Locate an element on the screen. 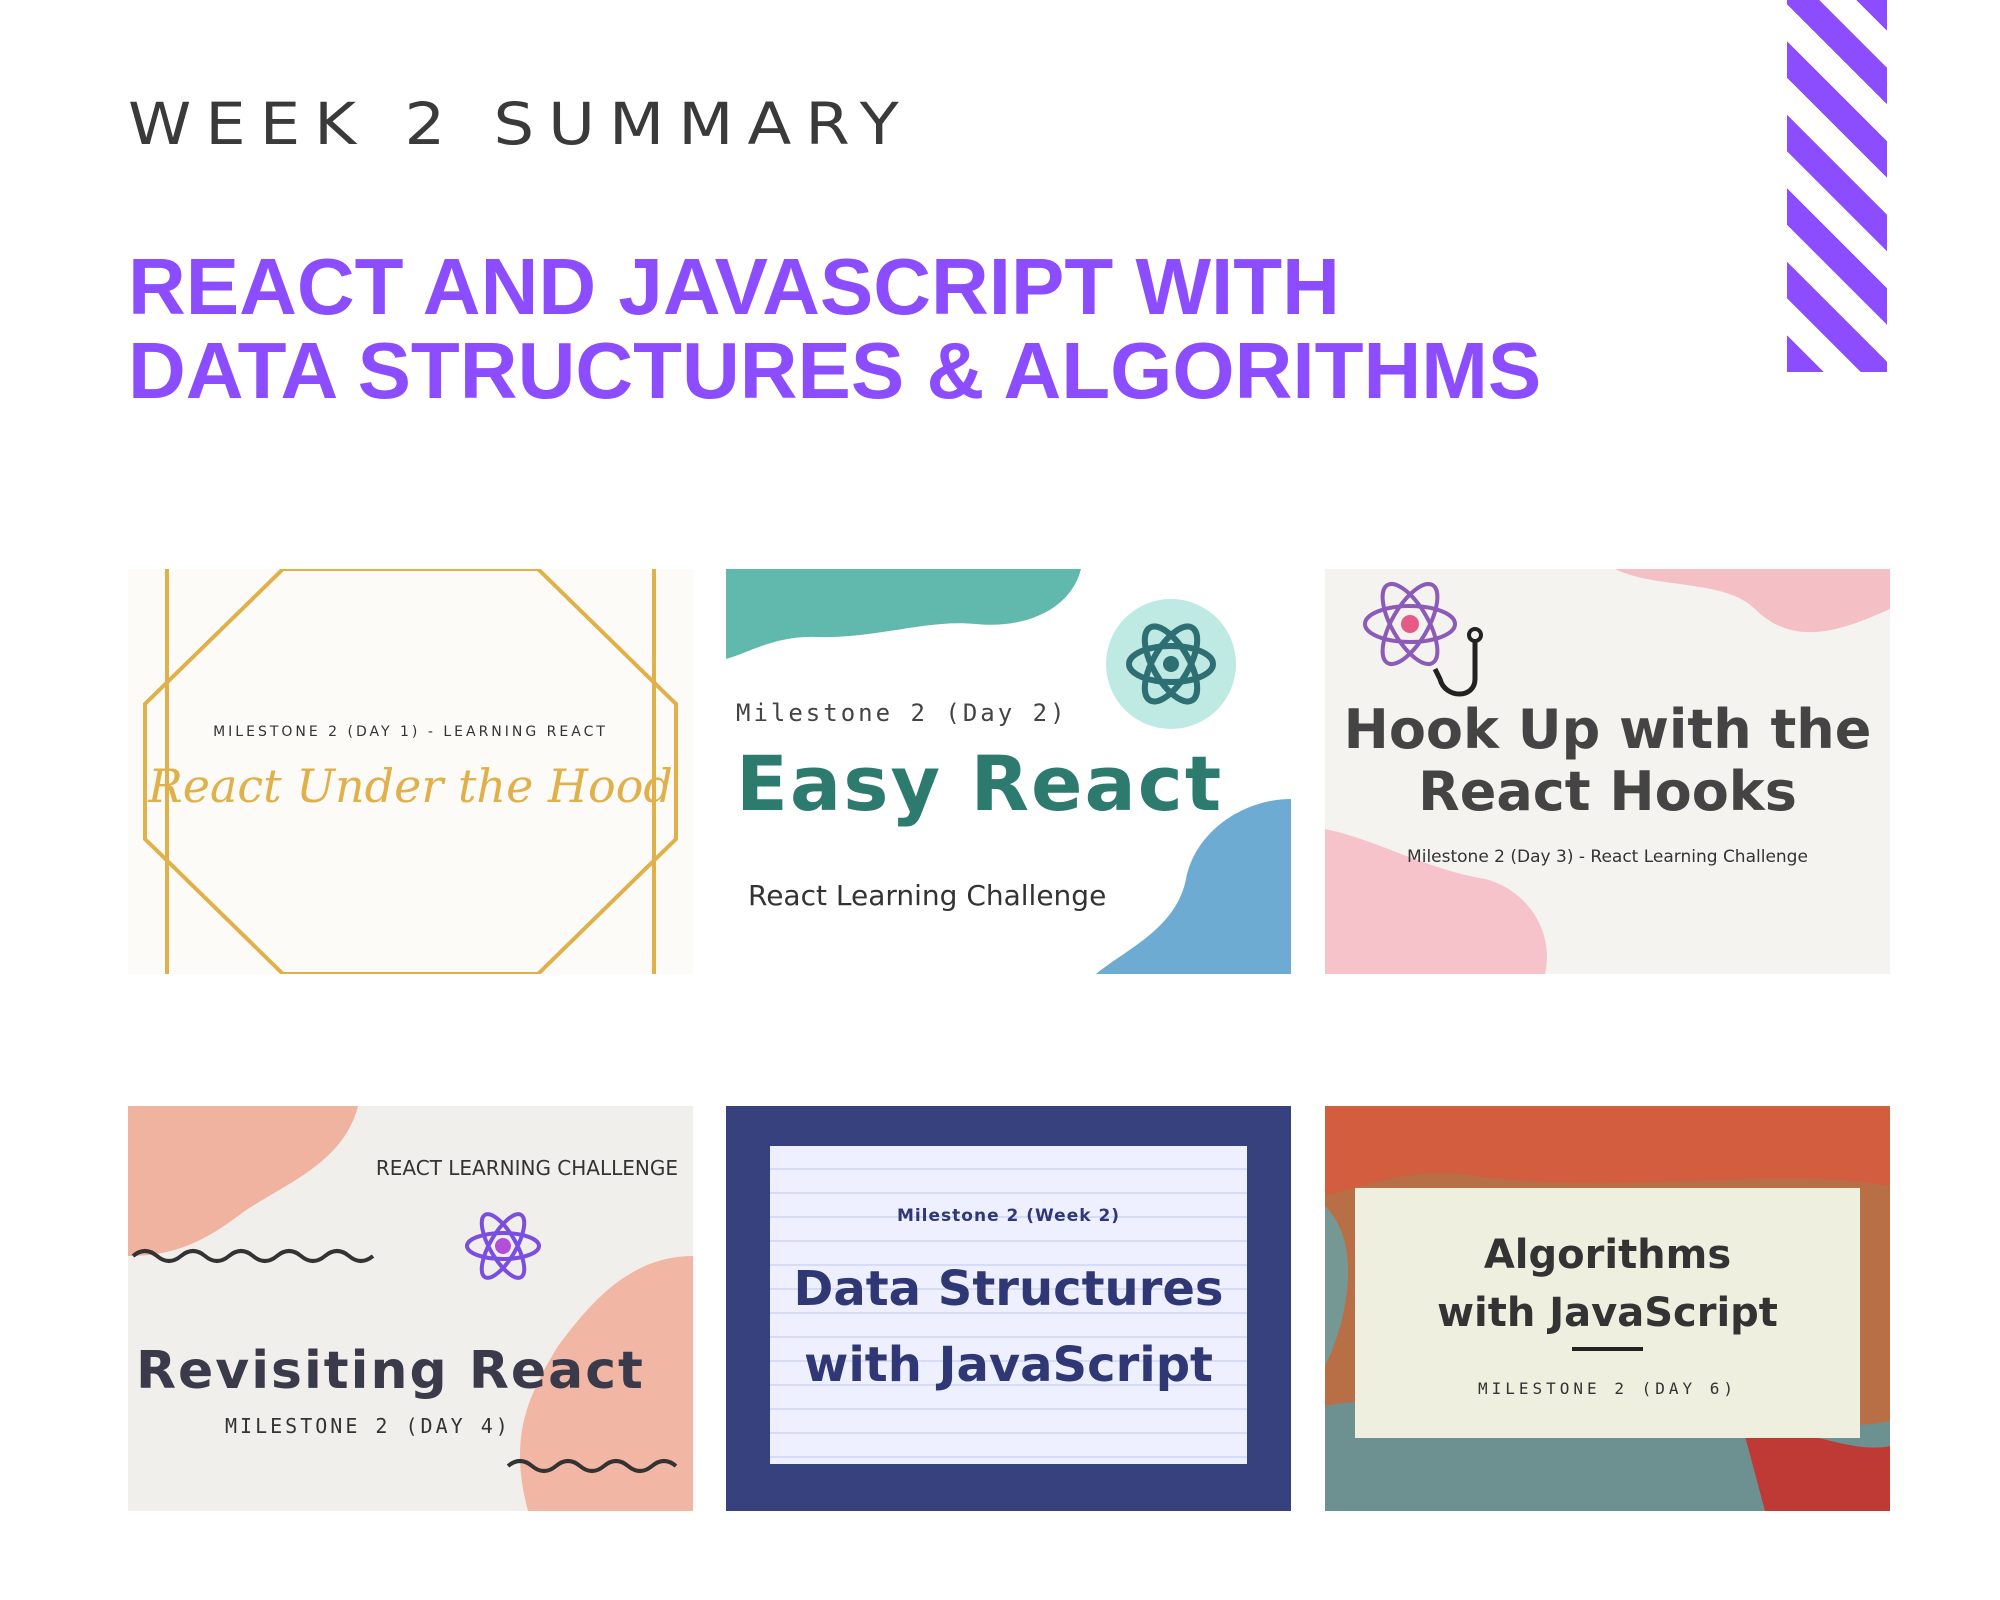  card-title-line-1: Algorithms is located at coordinates (1607, 1255).